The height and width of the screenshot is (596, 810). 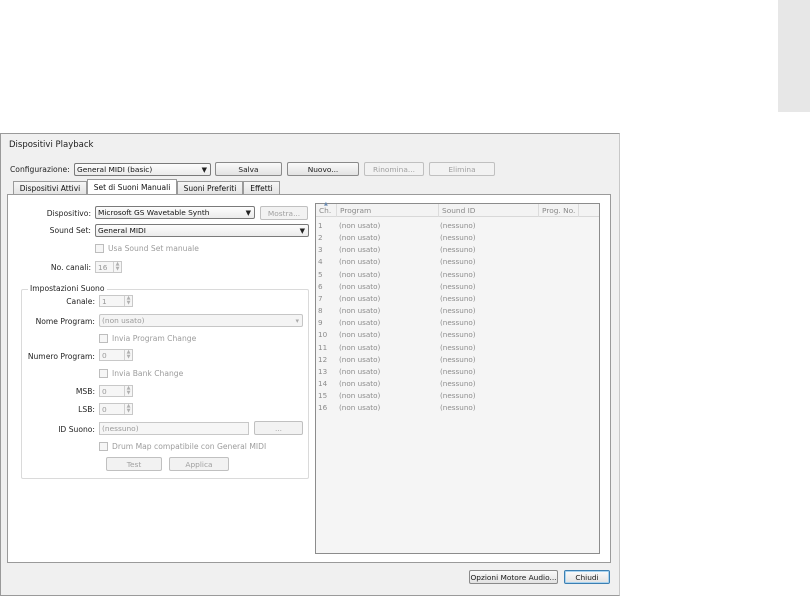 I want to click on sound-set-select: General MIDI ▼, so click(x=202, y=230).